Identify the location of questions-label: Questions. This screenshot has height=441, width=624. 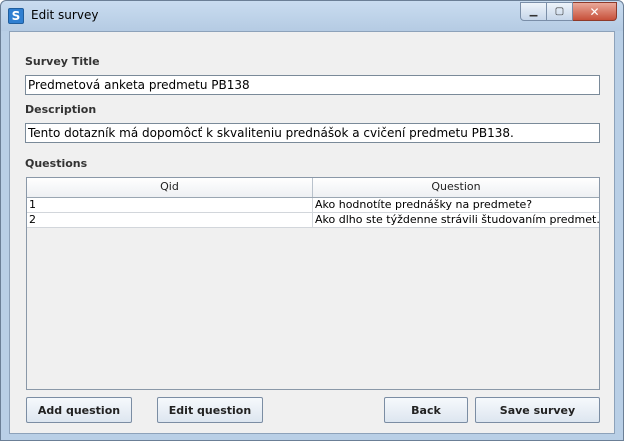
(56, 163).